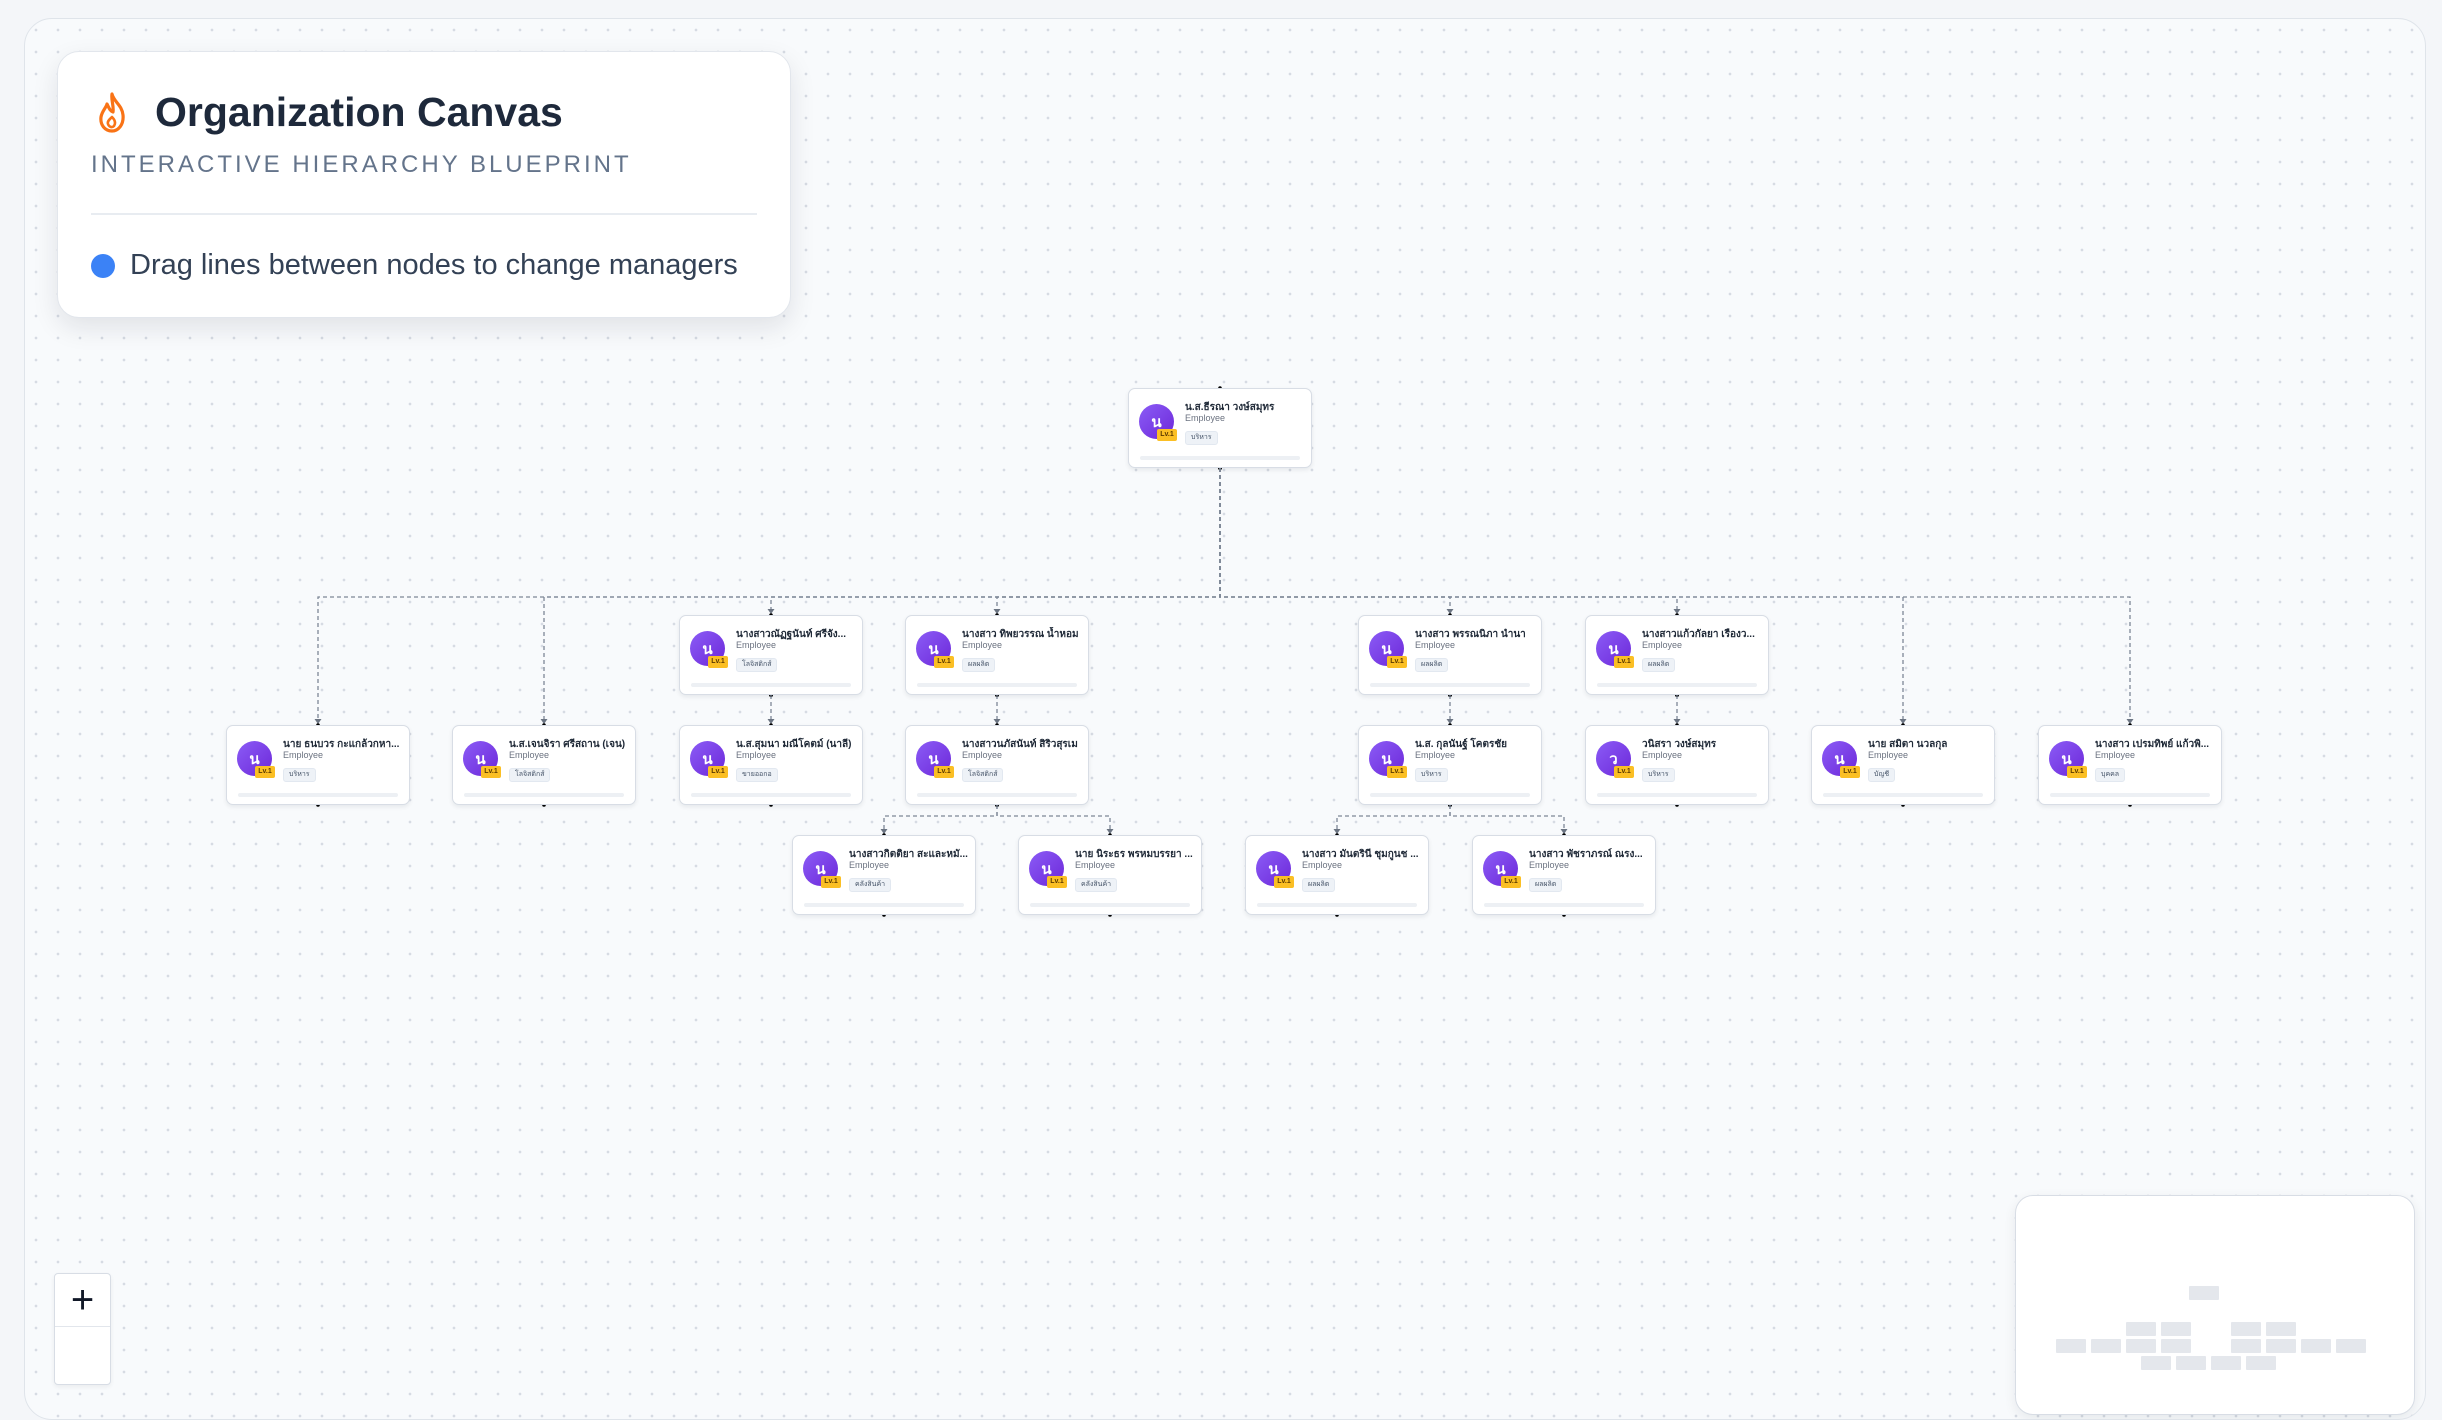 The width and height of the screenshot is (2442, 1420). Describe the element at coordinates (103, 266) in the screenshot. I see `hint-indicator-dot` at that location.